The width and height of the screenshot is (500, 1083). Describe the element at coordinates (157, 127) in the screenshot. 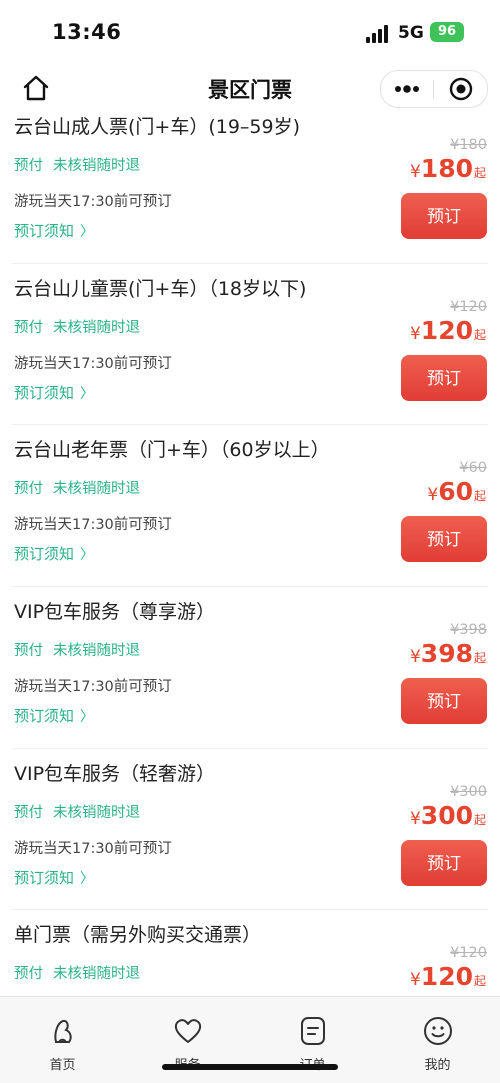

I see `ticket-name: 云台山成人票(门+车）(19–59岁)` at that location.